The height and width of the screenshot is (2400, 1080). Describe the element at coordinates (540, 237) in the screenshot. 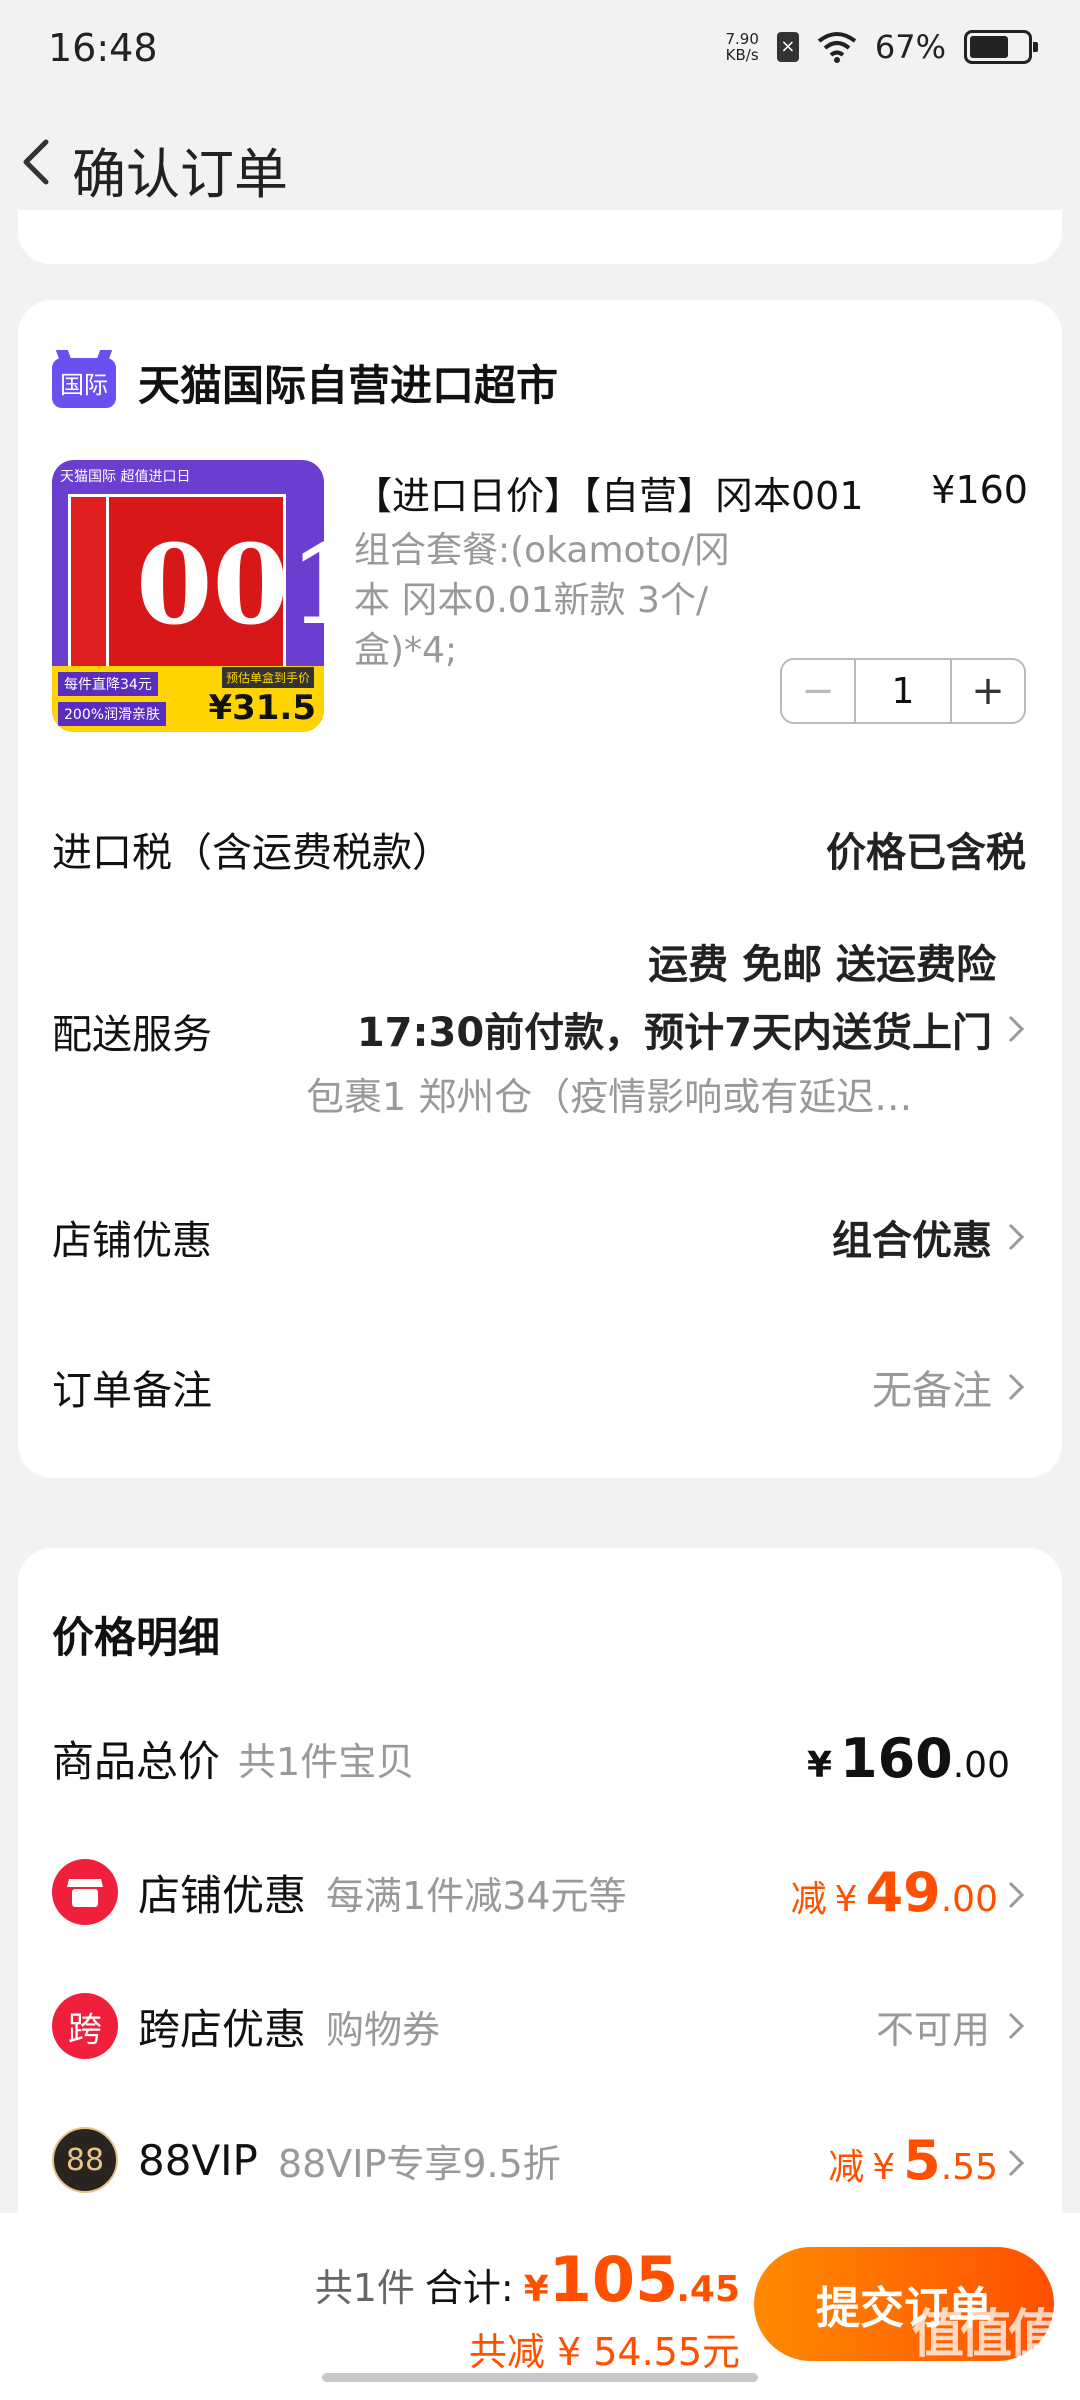

I see `address-card-edge` at that location.